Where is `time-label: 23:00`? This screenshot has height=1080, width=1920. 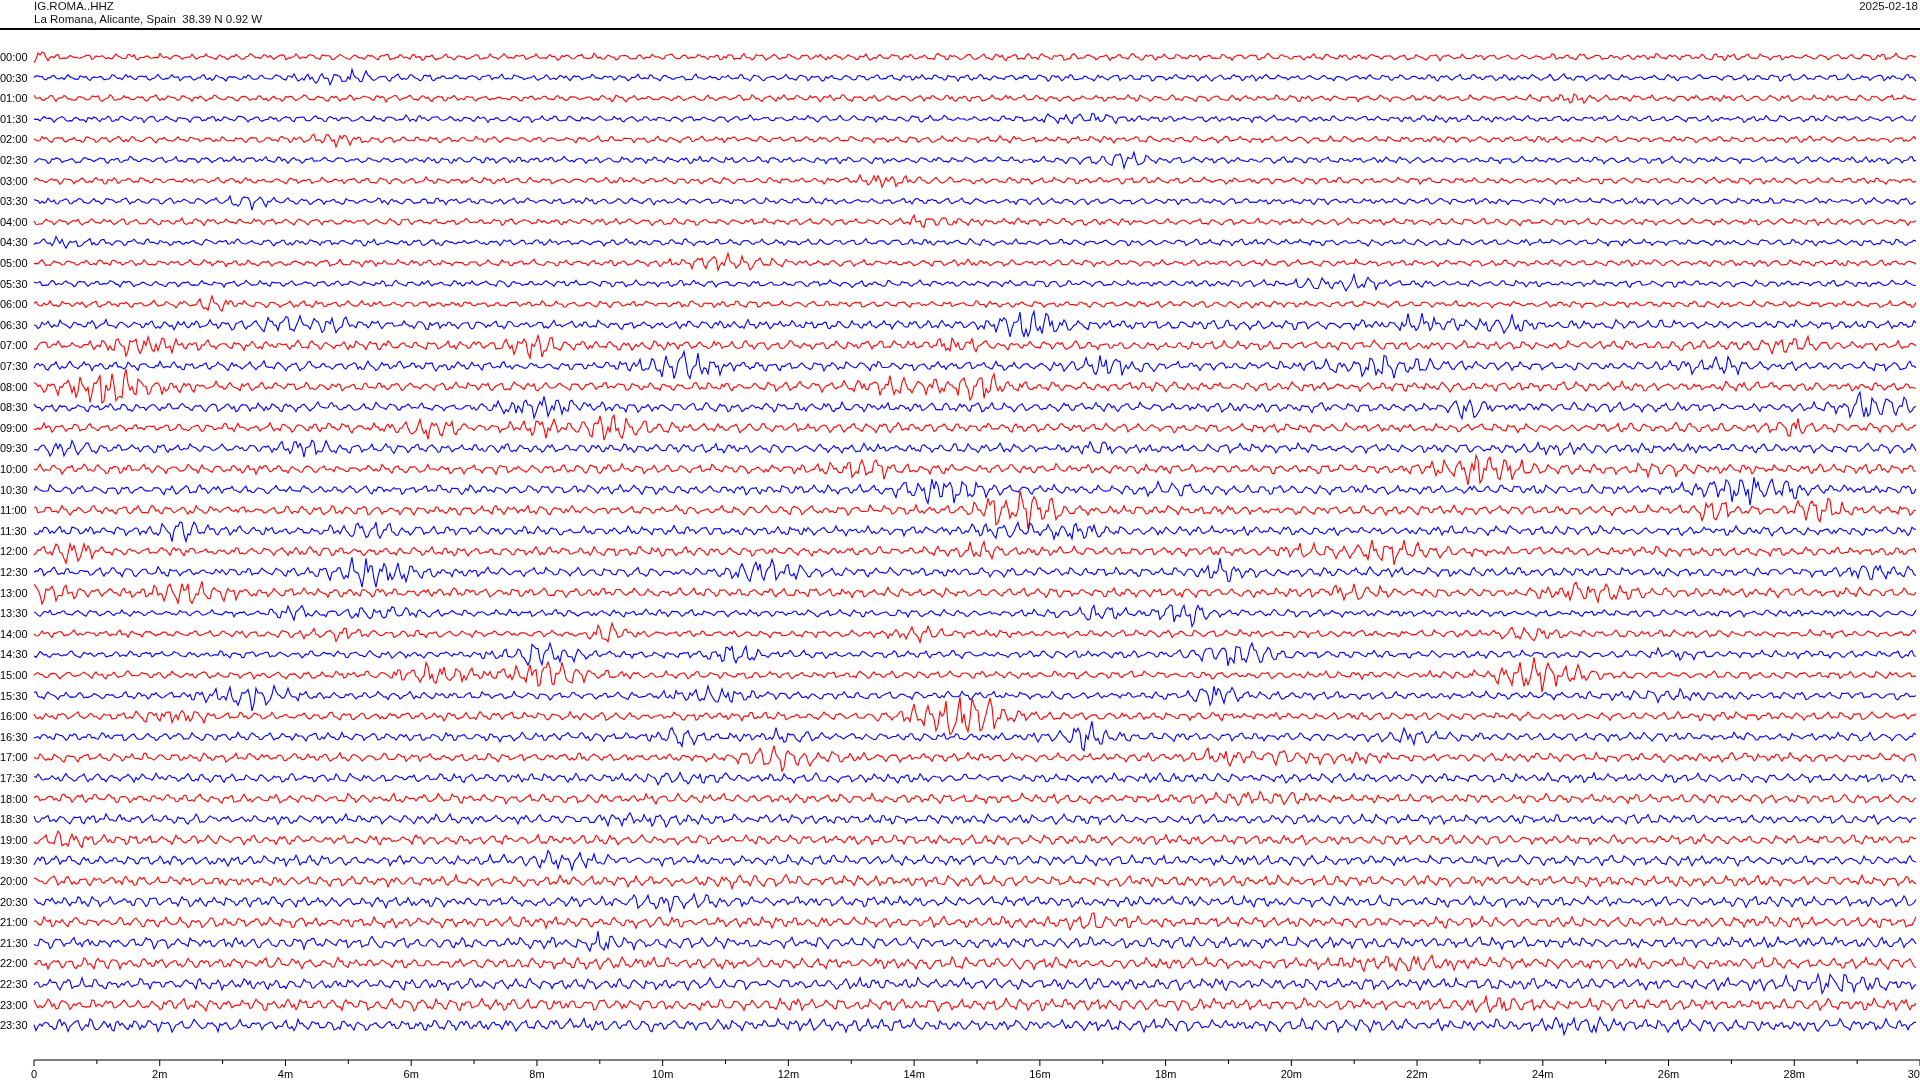
time-label: 23:00 is located at coordinates (14, 1004).